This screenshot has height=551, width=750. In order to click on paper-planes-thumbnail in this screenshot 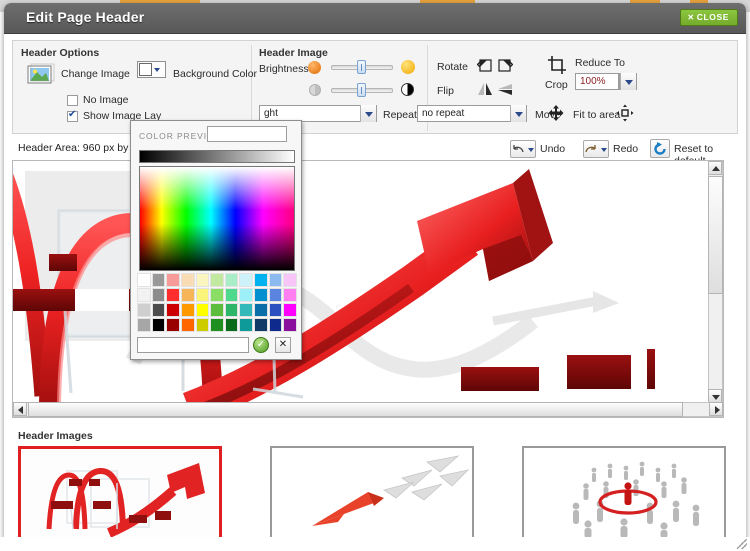, I will do `click(372, 493)`.